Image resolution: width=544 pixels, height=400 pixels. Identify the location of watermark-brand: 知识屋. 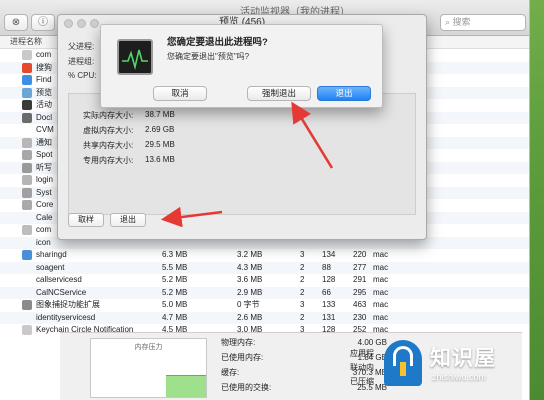
(463, 358).